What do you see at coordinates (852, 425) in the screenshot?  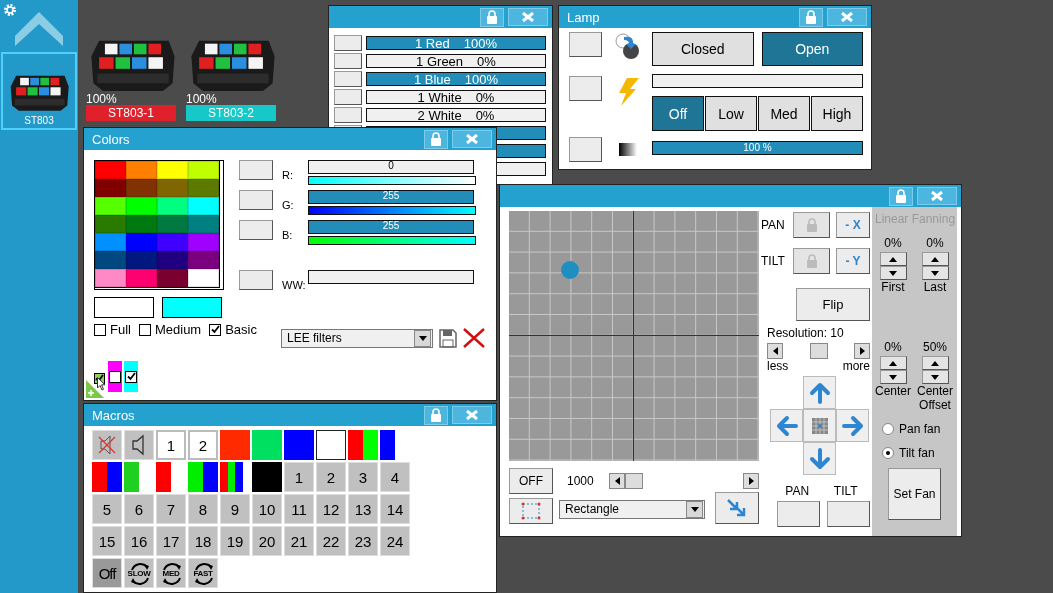 I see `right-button` at bounding box center [852, 425].